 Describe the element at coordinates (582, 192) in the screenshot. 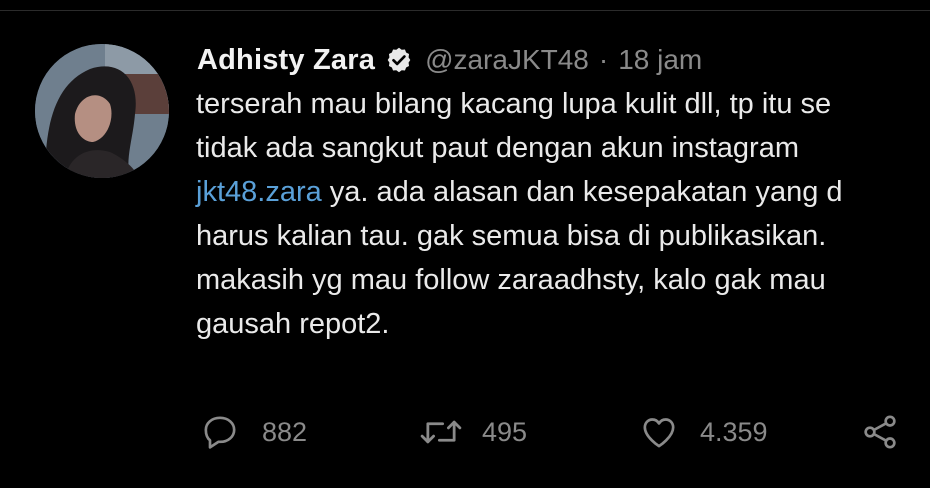

I see `tweet-line-3-text: ya. ada alasan dan kesepakatan yang d` at that location.